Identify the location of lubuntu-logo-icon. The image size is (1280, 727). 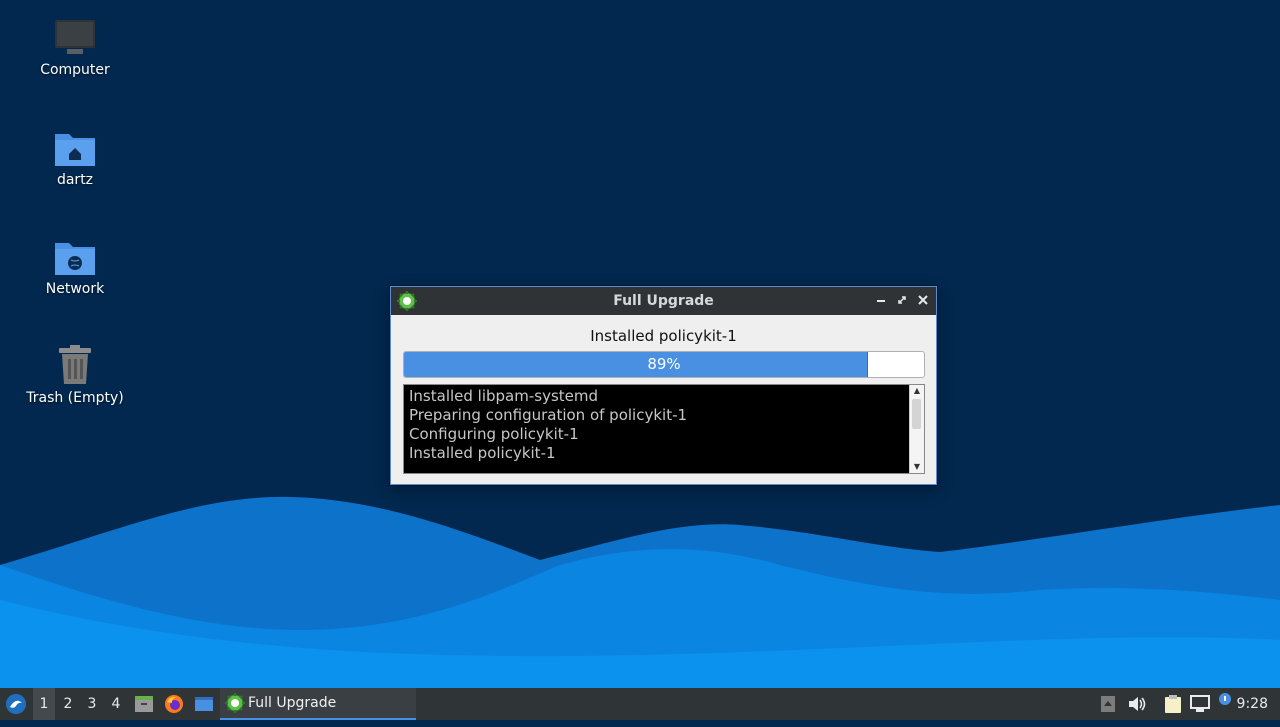
(16, 704).